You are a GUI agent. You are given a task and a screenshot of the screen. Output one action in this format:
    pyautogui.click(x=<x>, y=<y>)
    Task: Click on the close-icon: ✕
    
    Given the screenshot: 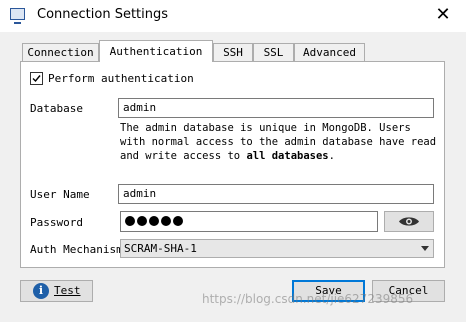 What is the action you would take?
    pyautogui.click(x=443, y=15)
    